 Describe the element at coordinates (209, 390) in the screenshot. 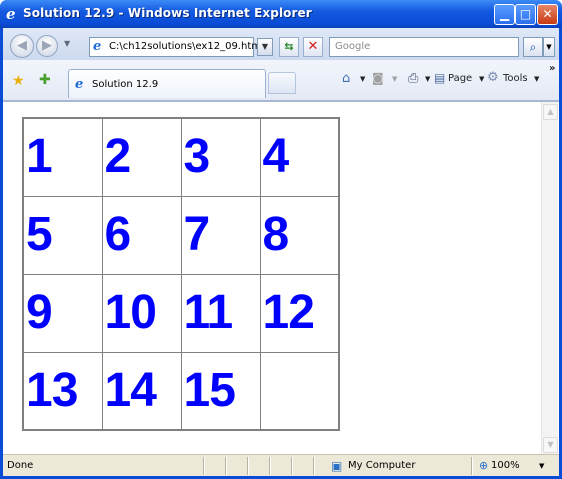

I see `tile-number: 15` at that location.